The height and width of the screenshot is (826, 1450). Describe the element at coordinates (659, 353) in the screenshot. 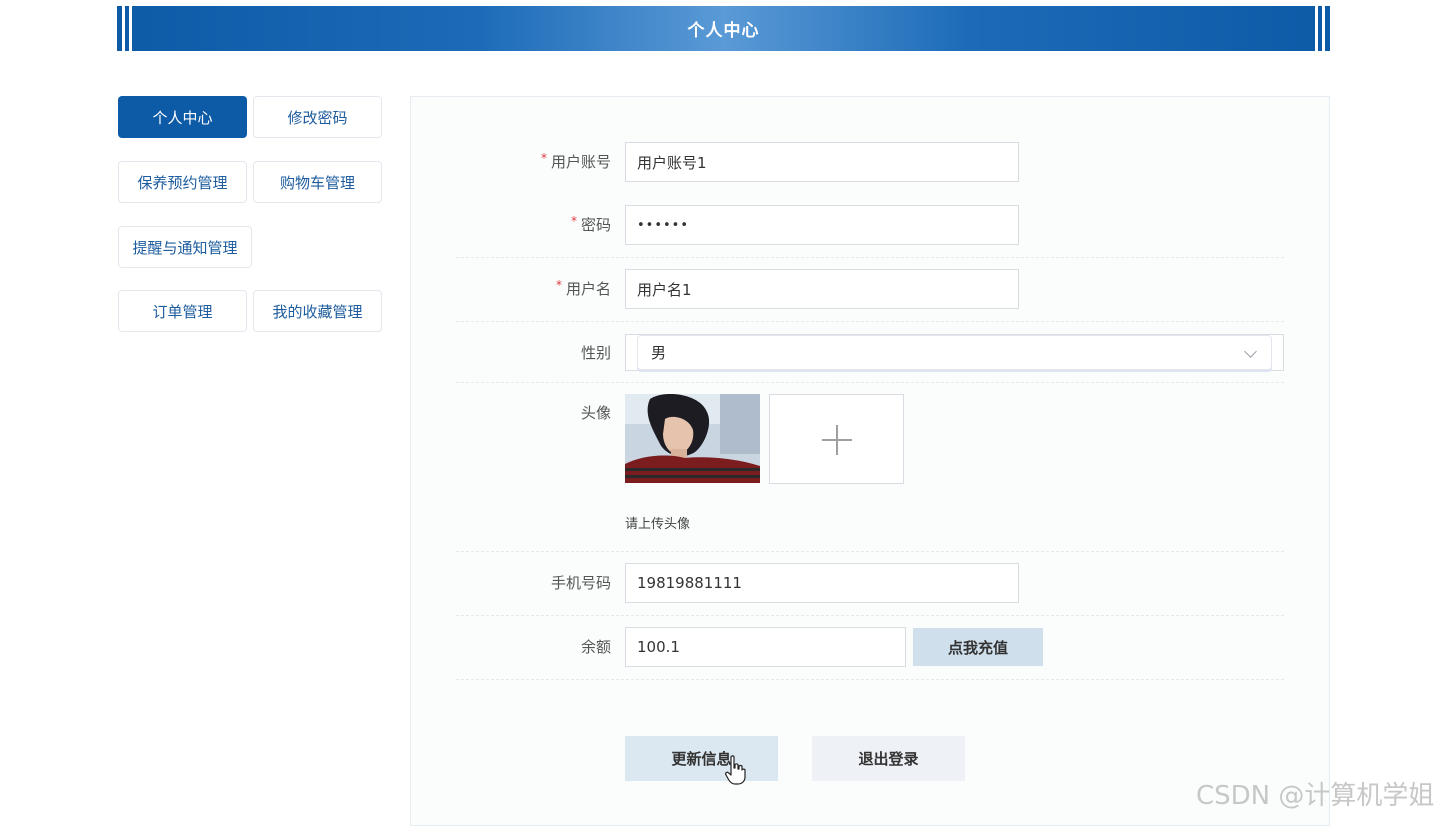

I see `gender-selected-value: 男` at that location.